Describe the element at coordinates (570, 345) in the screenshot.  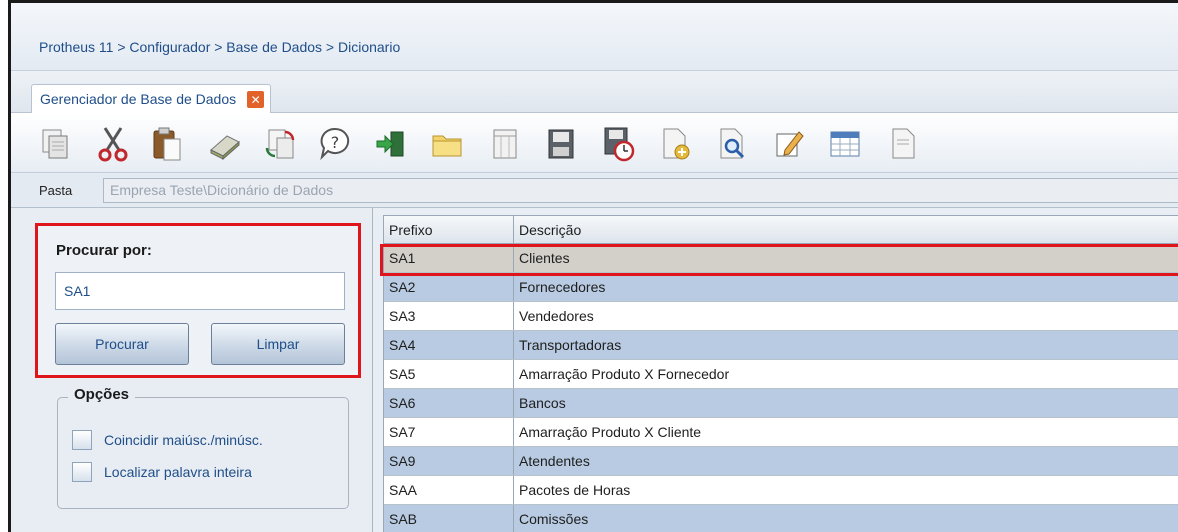
I see `cell-description: Transportadoras` at that location.